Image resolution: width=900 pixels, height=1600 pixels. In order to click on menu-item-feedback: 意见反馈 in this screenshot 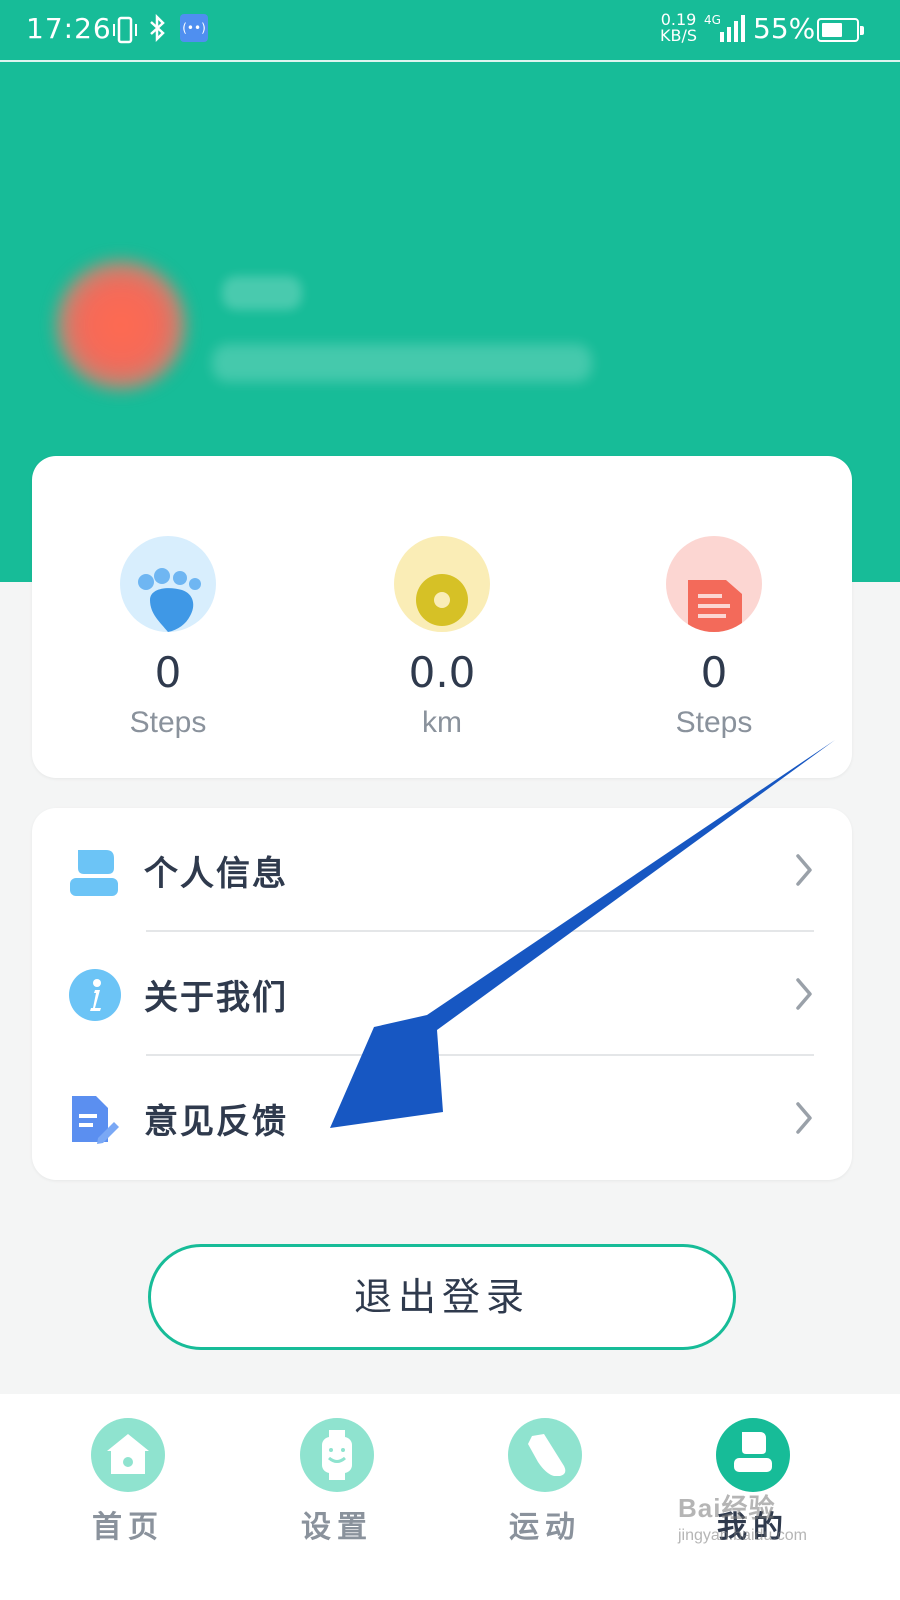, I will do `click(442, 1118)`.